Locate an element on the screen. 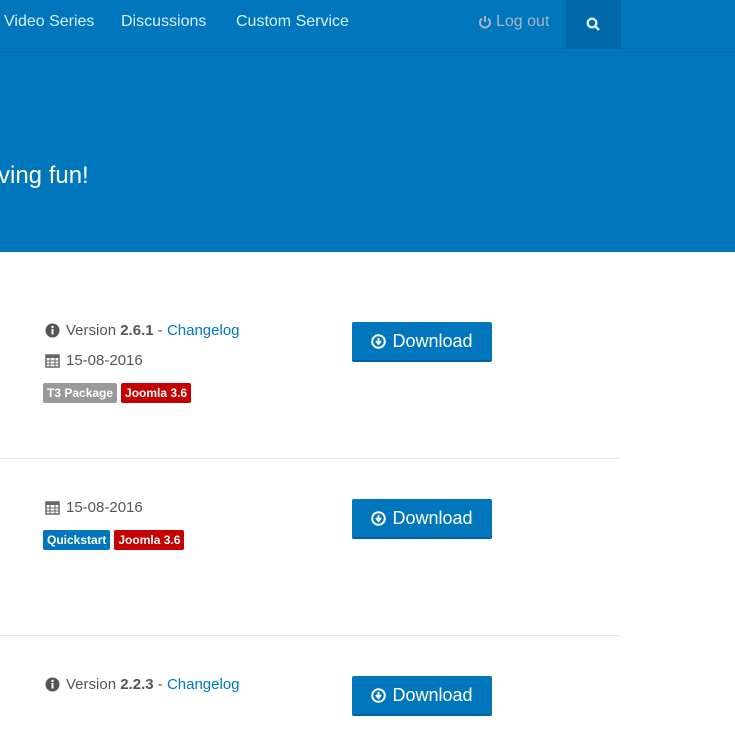 This screenshot has width=735, height=736. logout-label: Log out is located at coordinates (523, 21).